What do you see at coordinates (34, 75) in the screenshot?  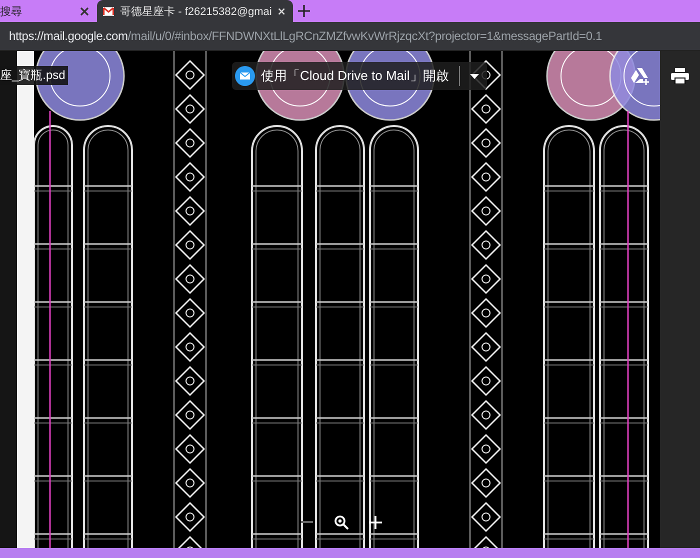 I see `file-name: 座_寶瓶.psd` at bounding box center [34, 75].